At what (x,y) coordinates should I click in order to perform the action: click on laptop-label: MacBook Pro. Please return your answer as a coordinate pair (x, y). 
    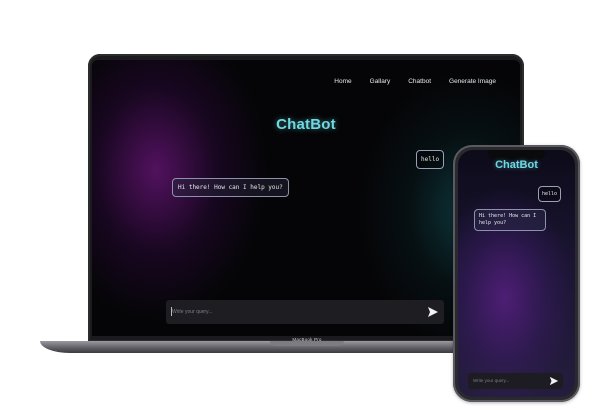
    Looking at the image, I should click on (307, 339).